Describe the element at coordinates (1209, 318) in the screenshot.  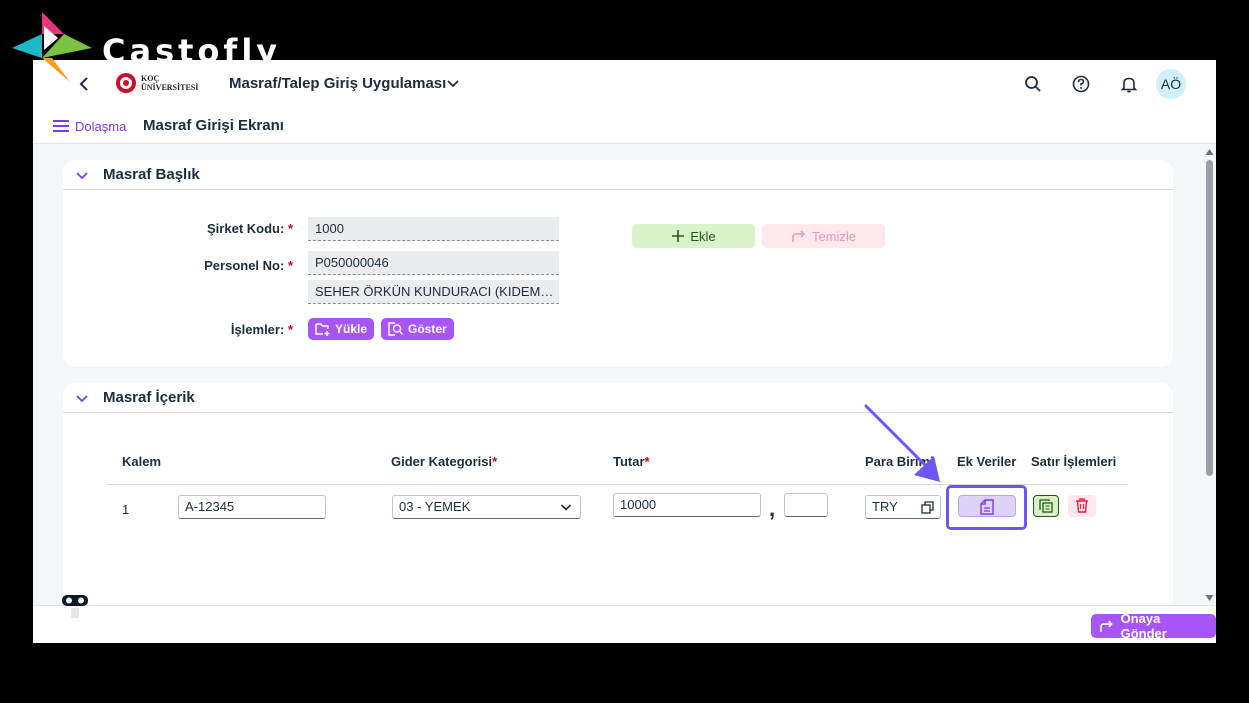
I see `scrollbar-thumb` at that location.